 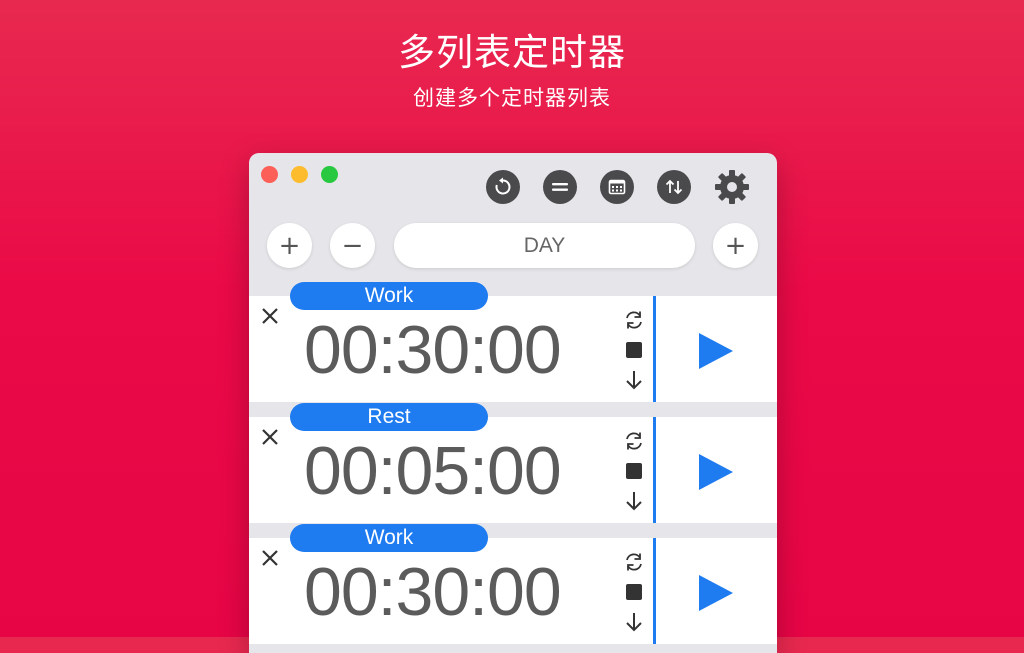 I want to click on calendar-button, so click(x=617, y=187).